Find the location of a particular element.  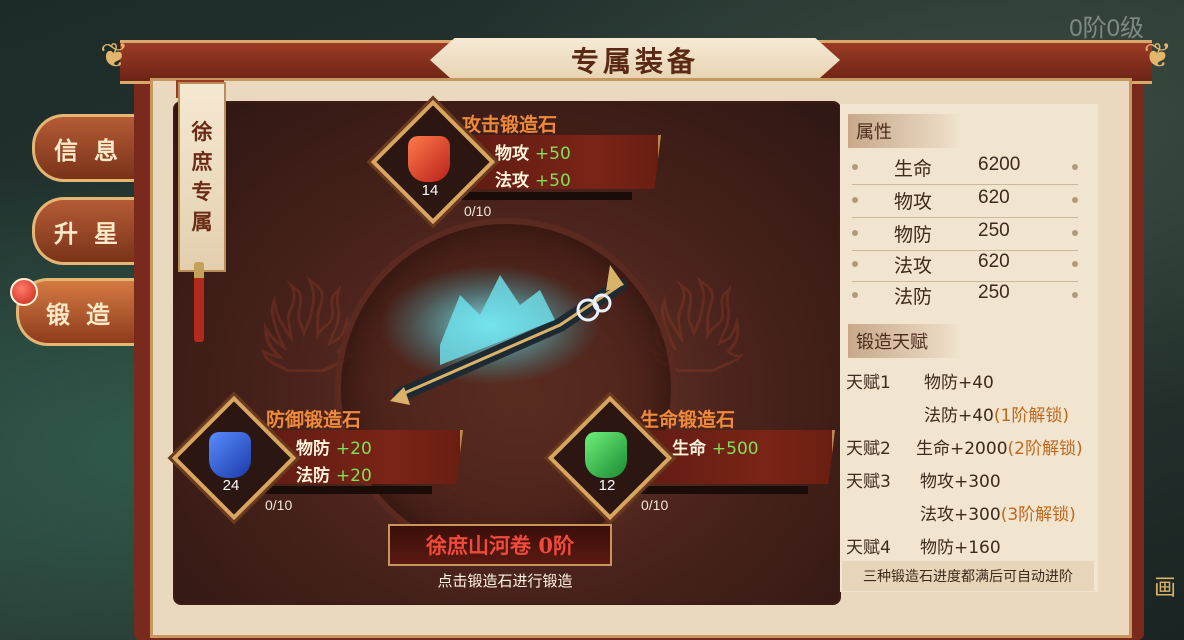

attack-progress-text: 0/10 is located at coordinates (478, 211).